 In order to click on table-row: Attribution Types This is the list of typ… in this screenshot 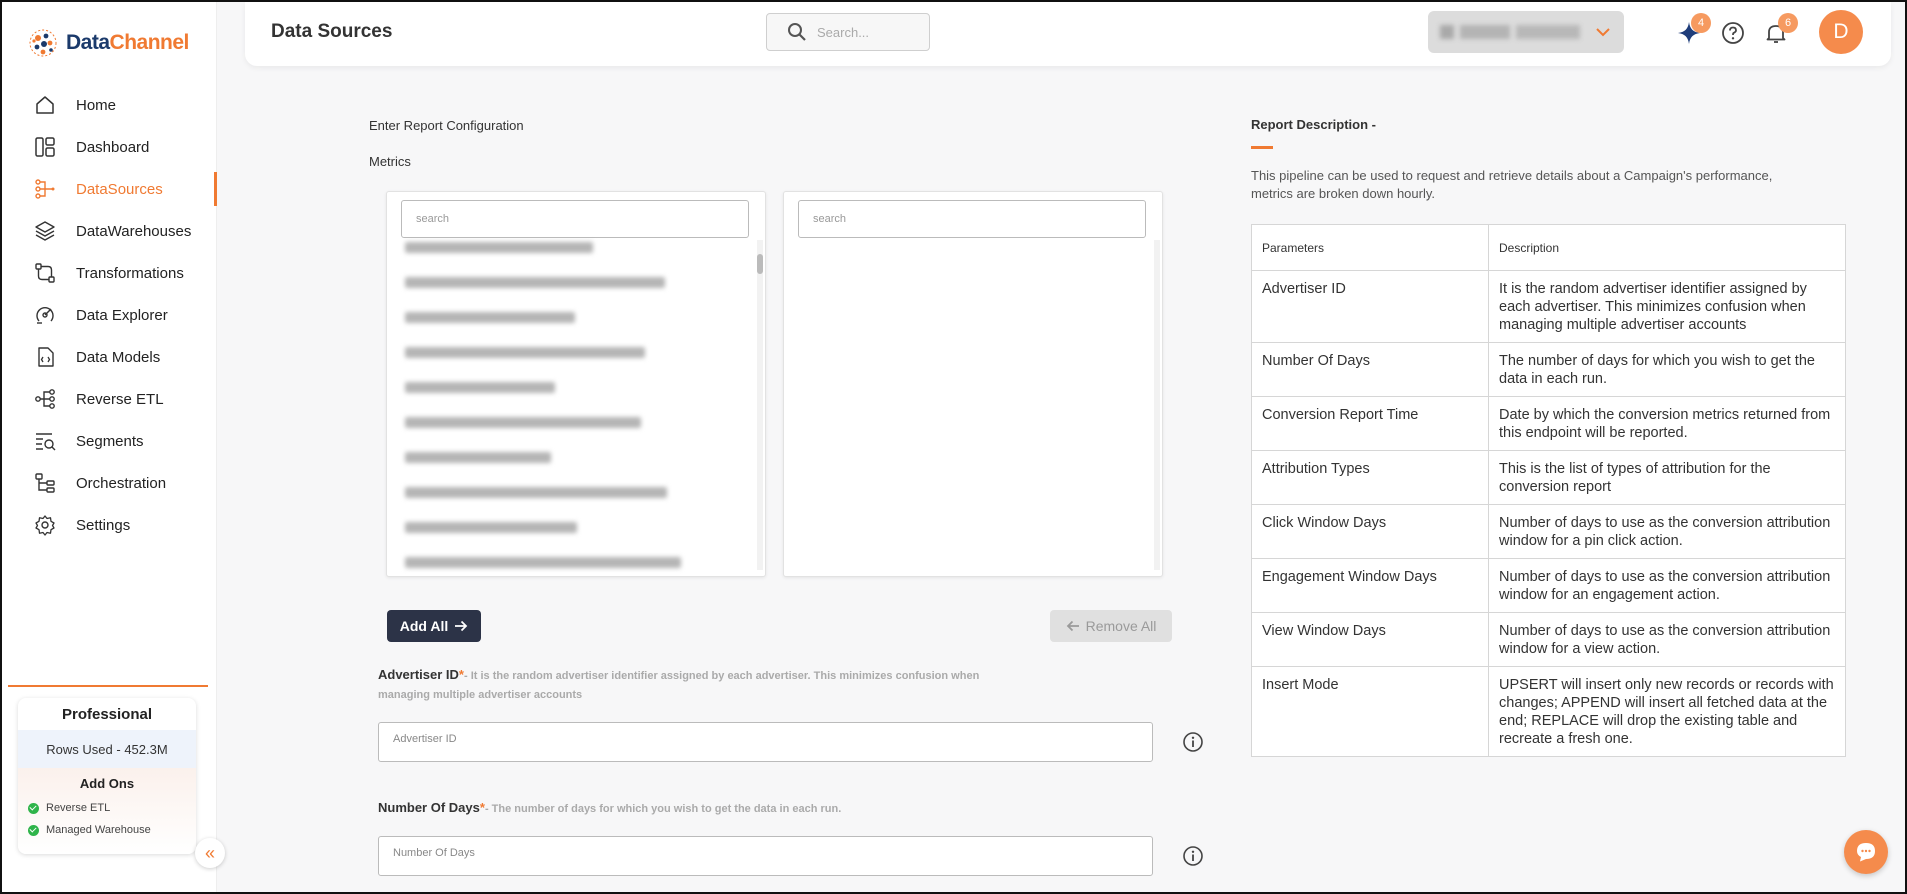, I will do `click(1548, 477)`.